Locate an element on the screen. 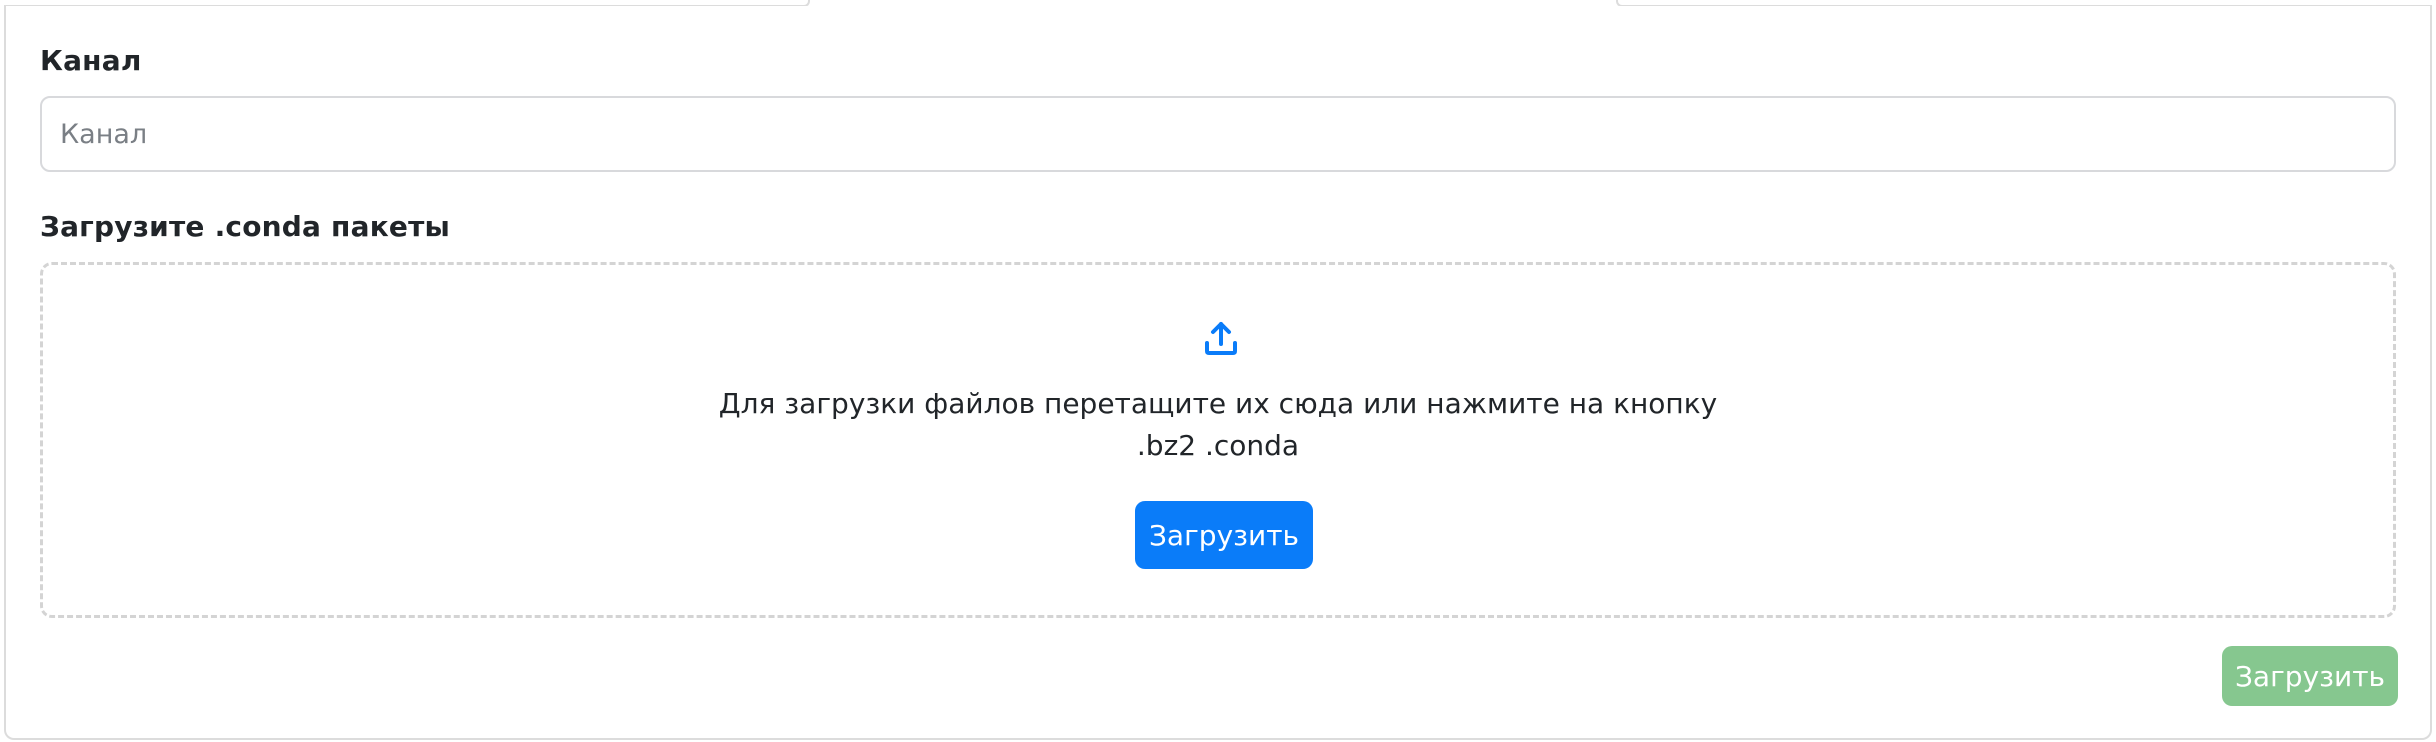  upload-packages-label: Загрузите .conda пакеты is located at coordinates (245, 226).